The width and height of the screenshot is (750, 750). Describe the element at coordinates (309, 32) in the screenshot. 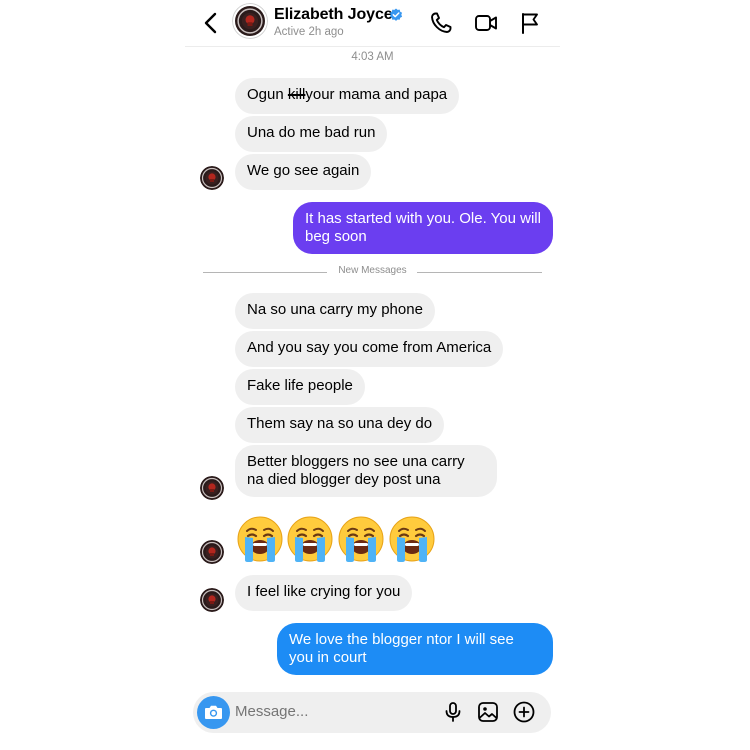

I see `active-status: Active 2h ago` at that location.